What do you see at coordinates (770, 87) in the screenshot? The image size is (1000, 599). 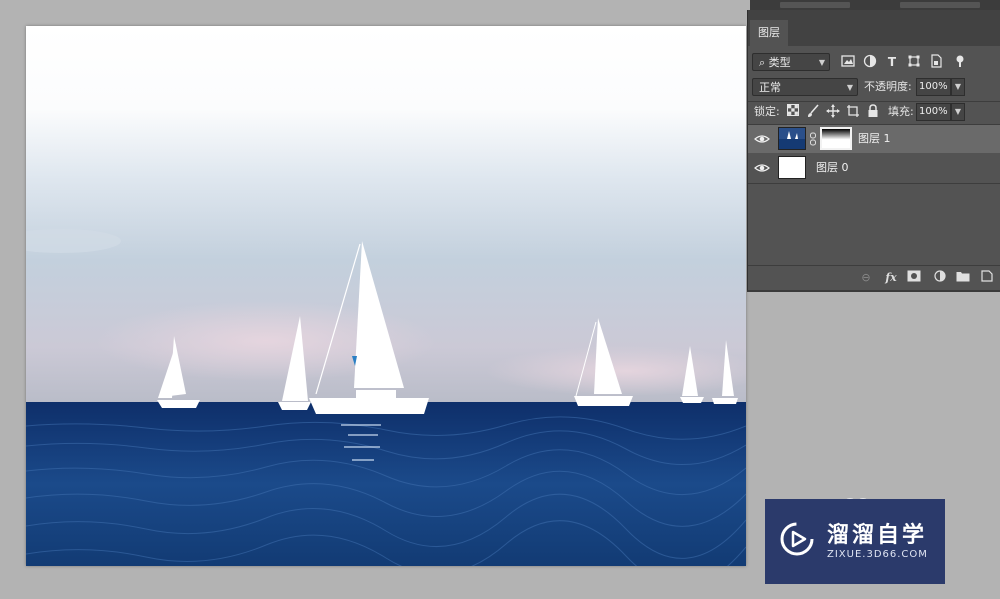 I see `blend-mode-value: 正常` at bounding box center [770, 87].